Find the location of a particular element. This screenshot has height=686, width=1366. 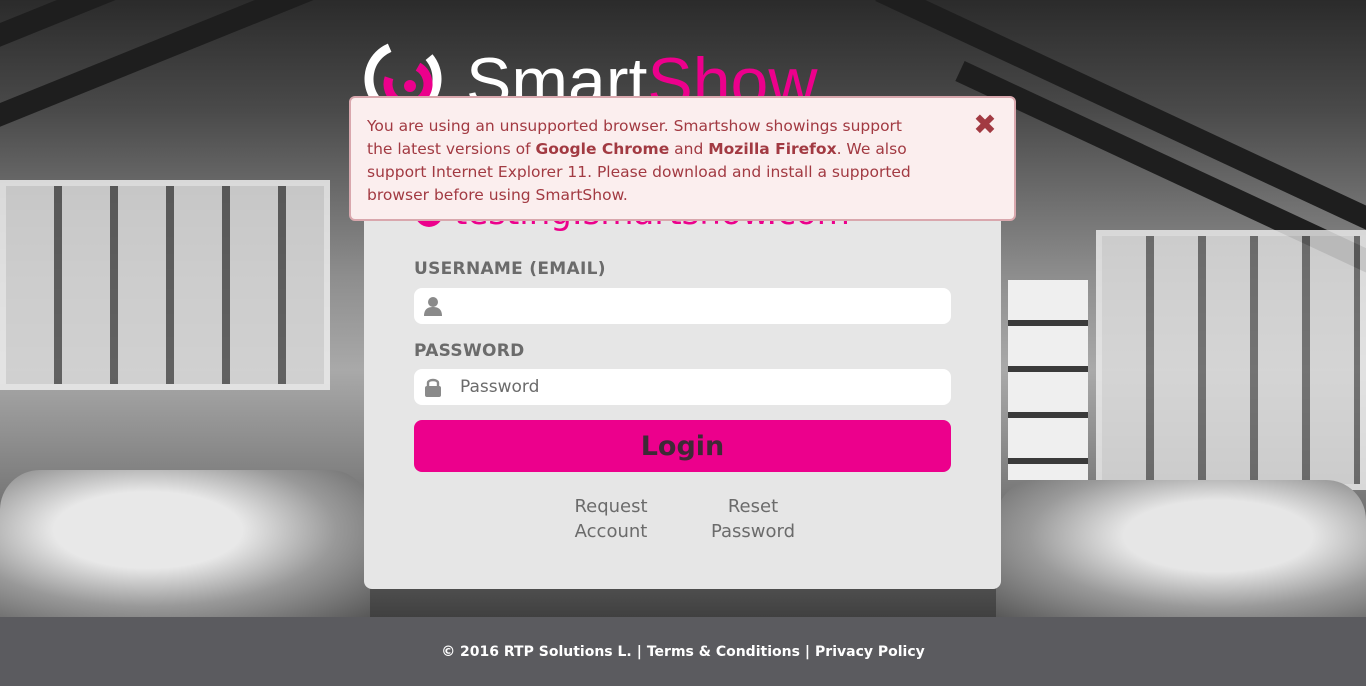

user-icon is located at coordinates (433, 306).